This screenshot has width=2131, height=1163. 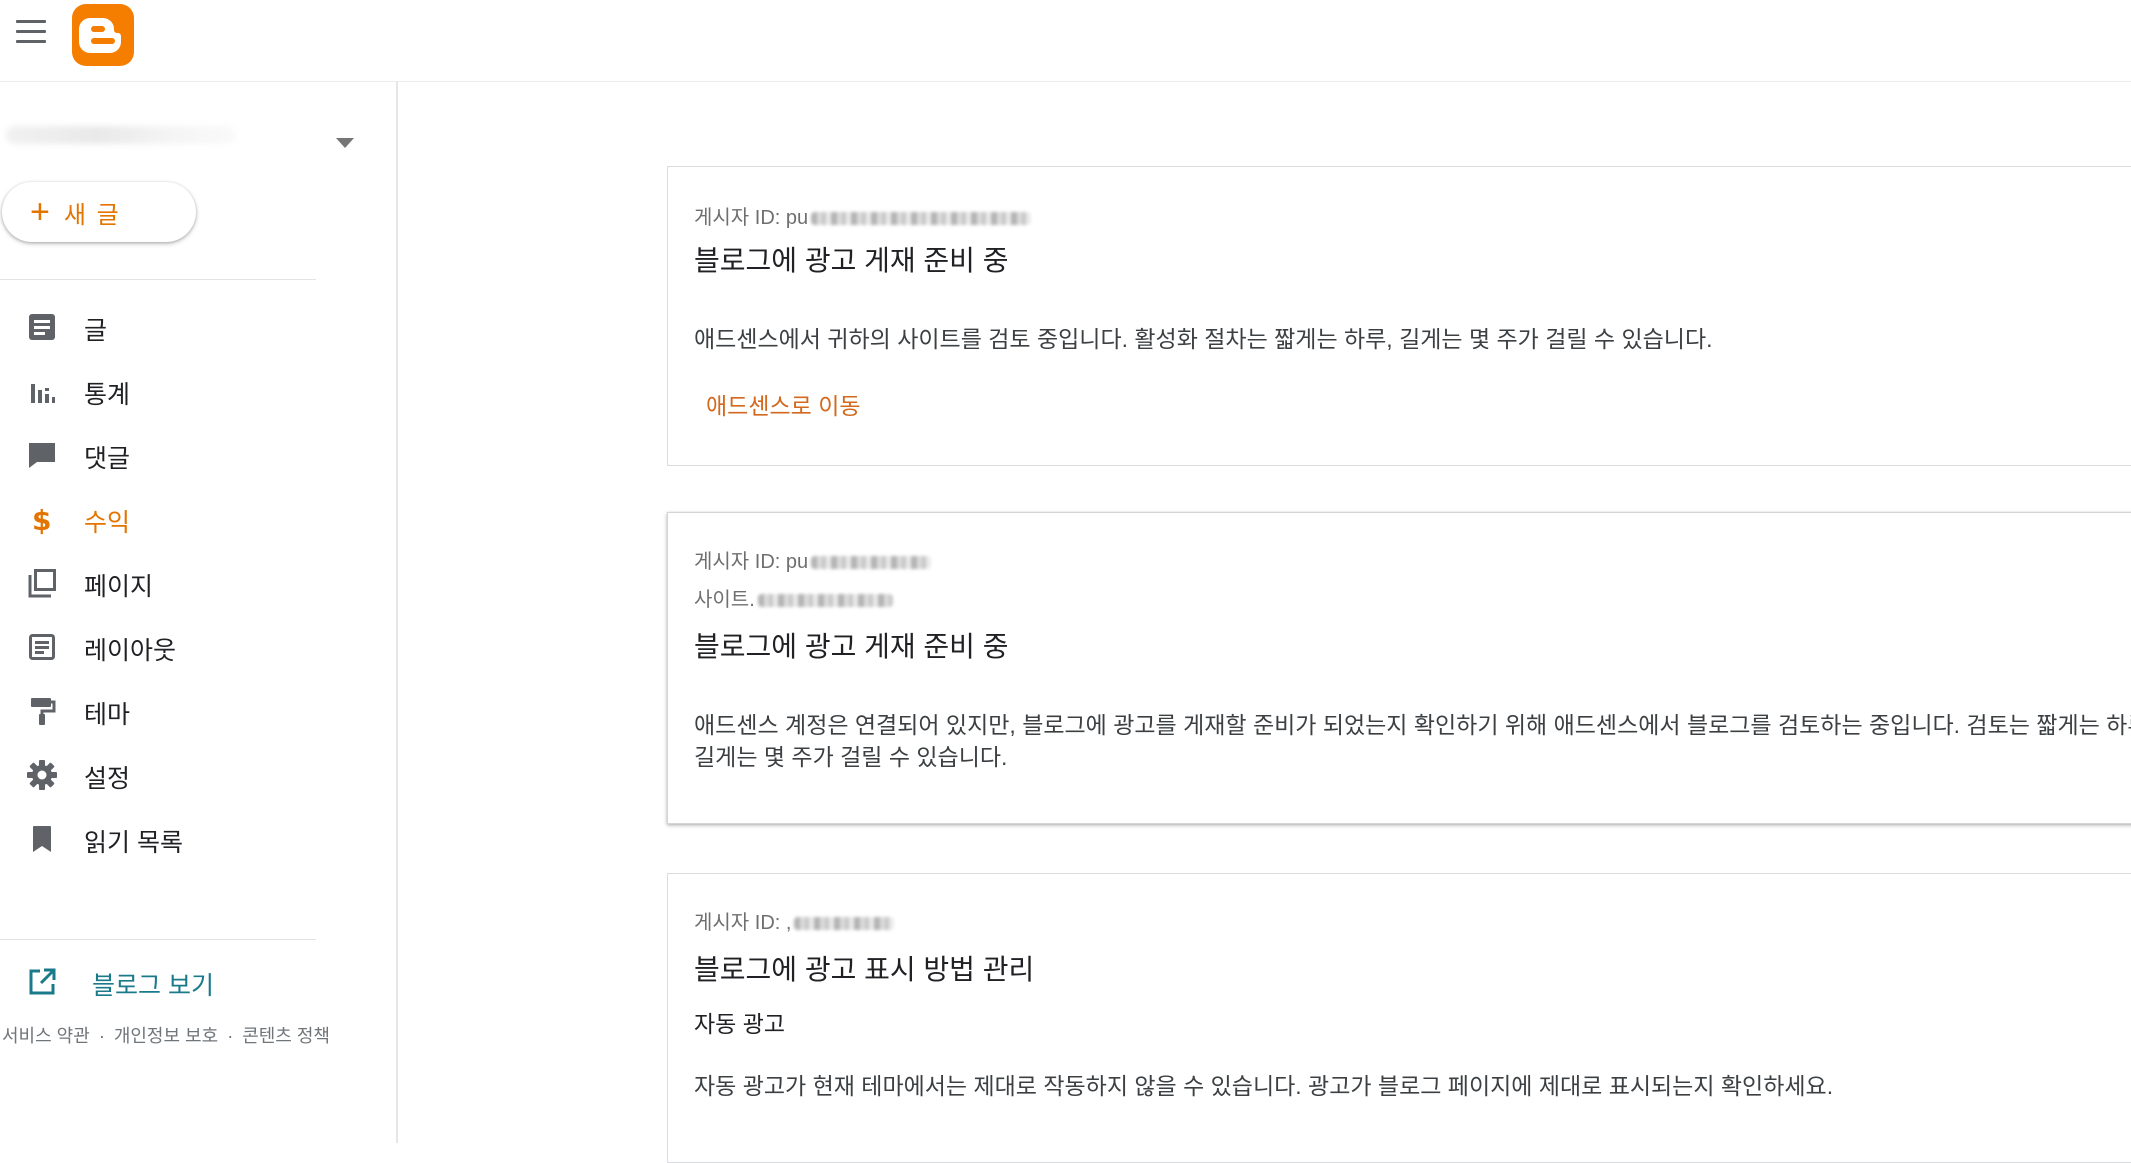 I want to click on sidebar-item-settings: 설정, so click(x=158, y=773).